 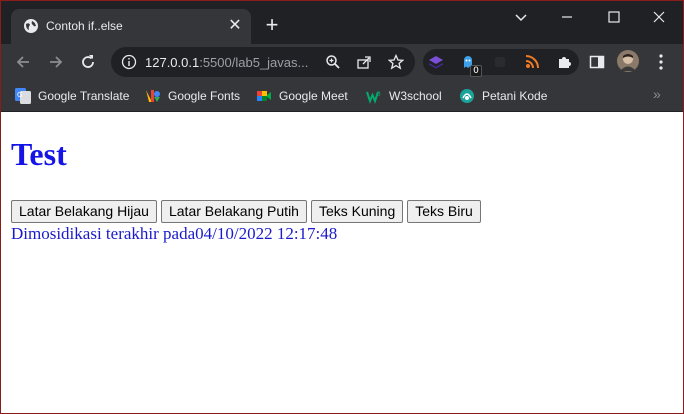 I want to click on extension-badge: 0, so click(x=476, y=71).